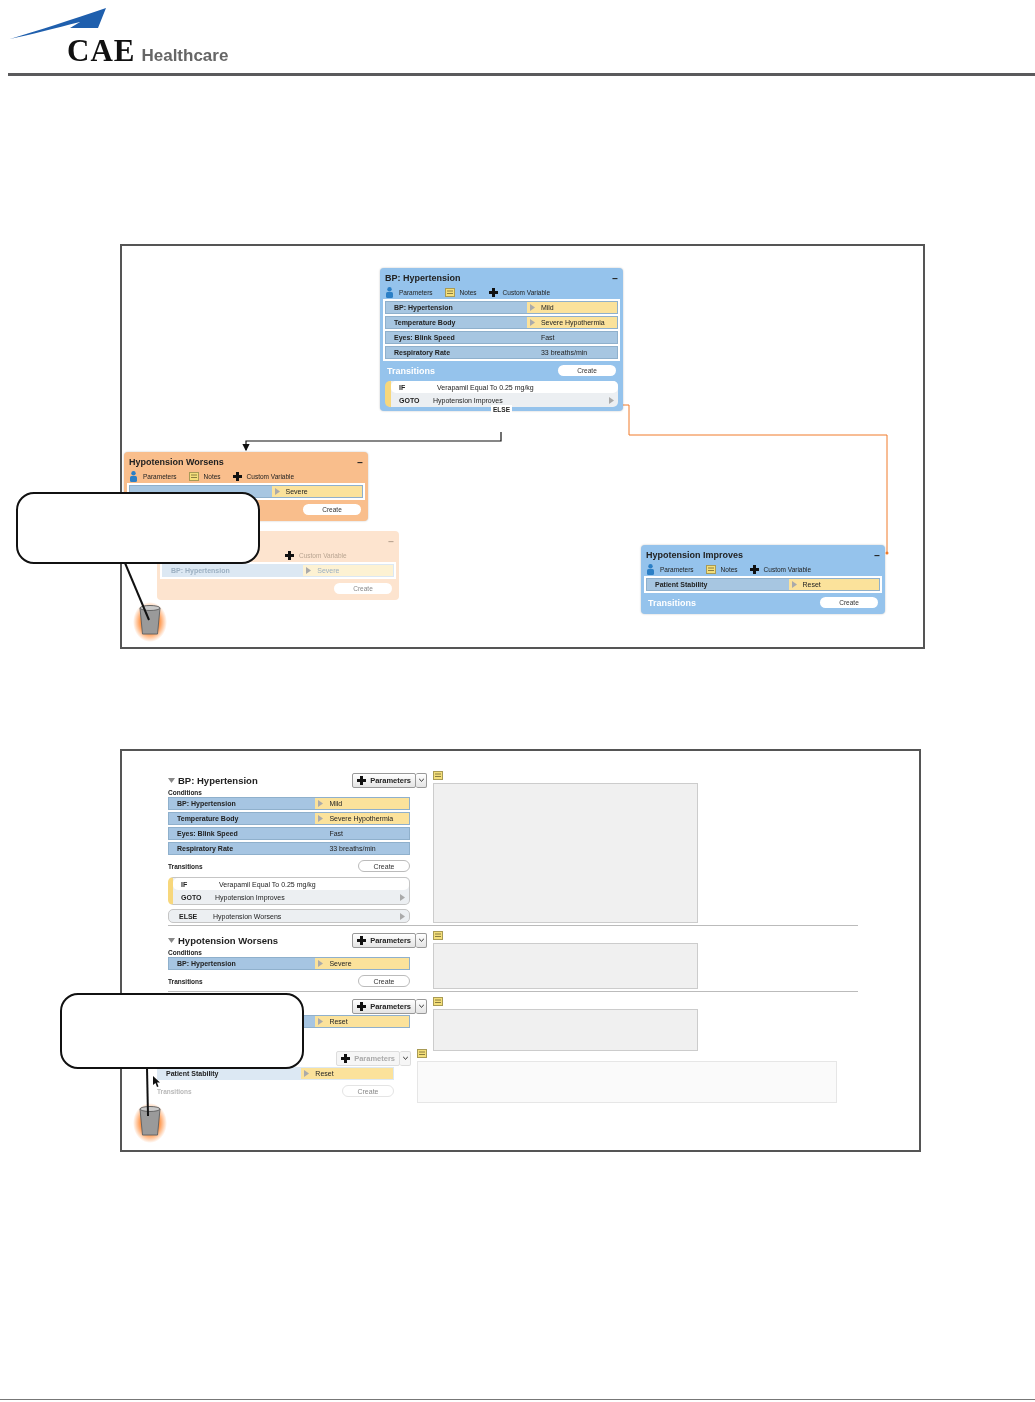  I want to click on brand-subtitle: Healthcare, so click(185, 56).